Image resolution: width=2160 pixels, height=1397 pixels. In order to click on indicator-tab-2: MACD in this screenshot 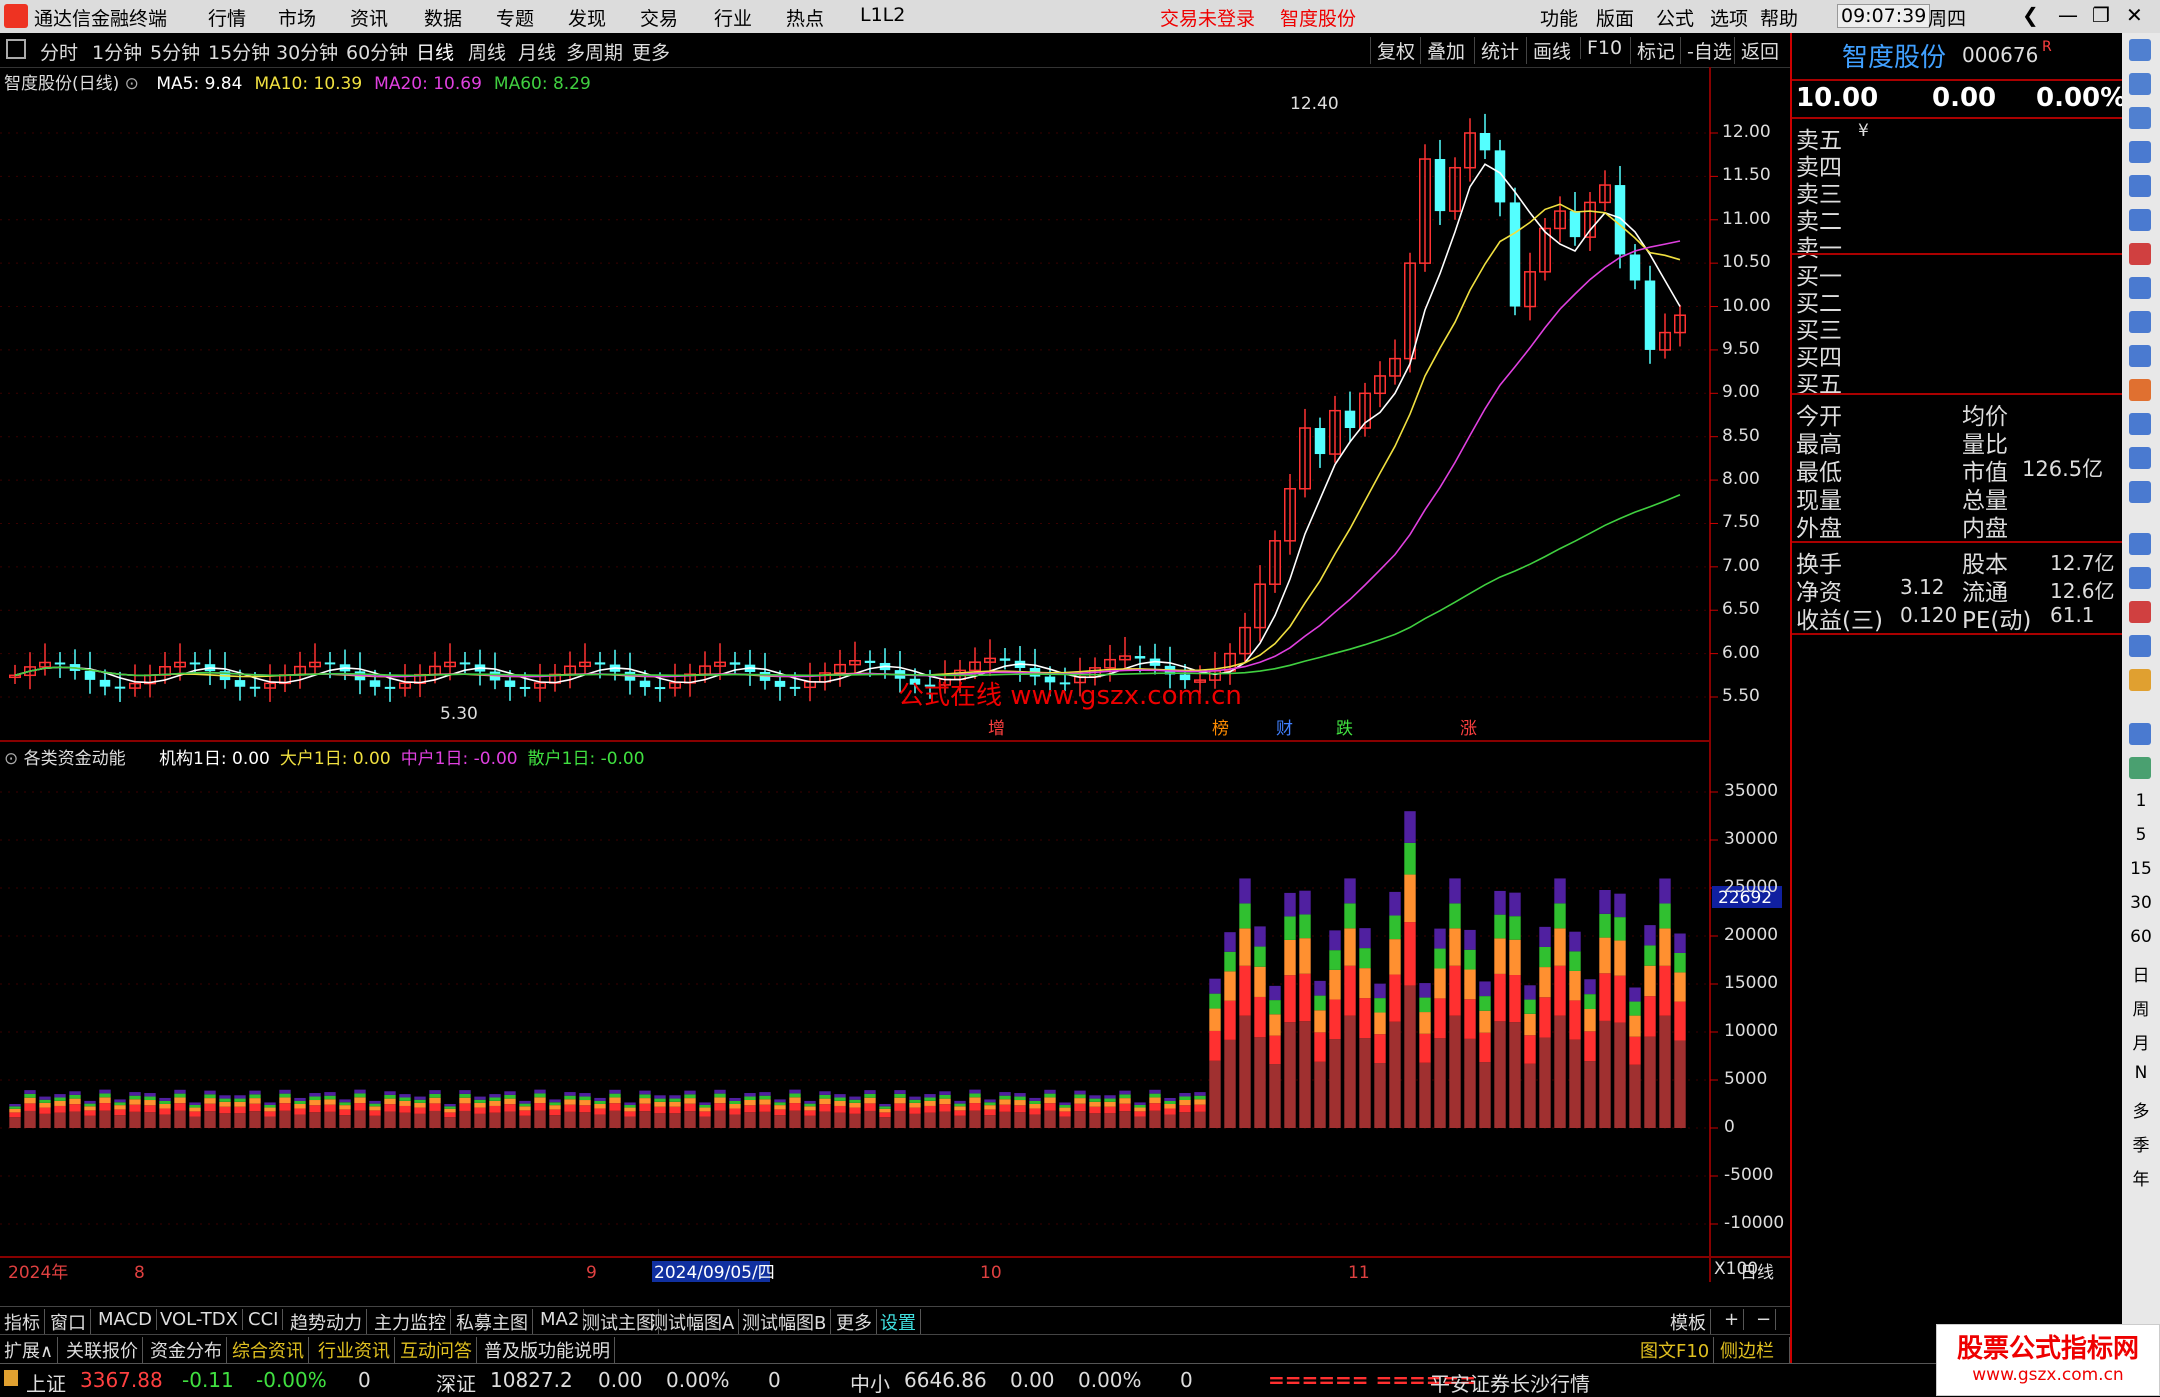, I will do `click(127, 1319)`.